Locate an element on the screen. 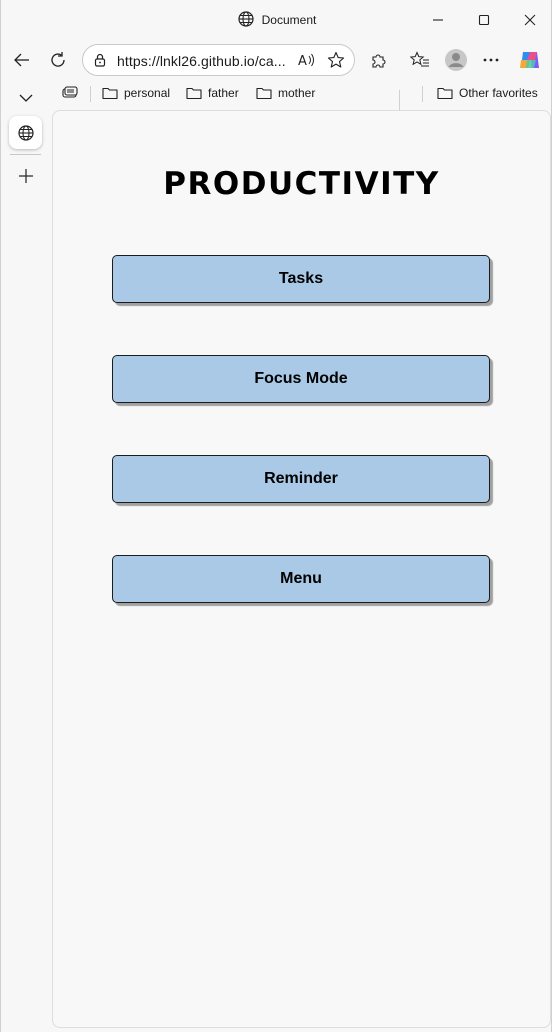  favorite-folder-personal: personal is located at coordinates (136, 93).